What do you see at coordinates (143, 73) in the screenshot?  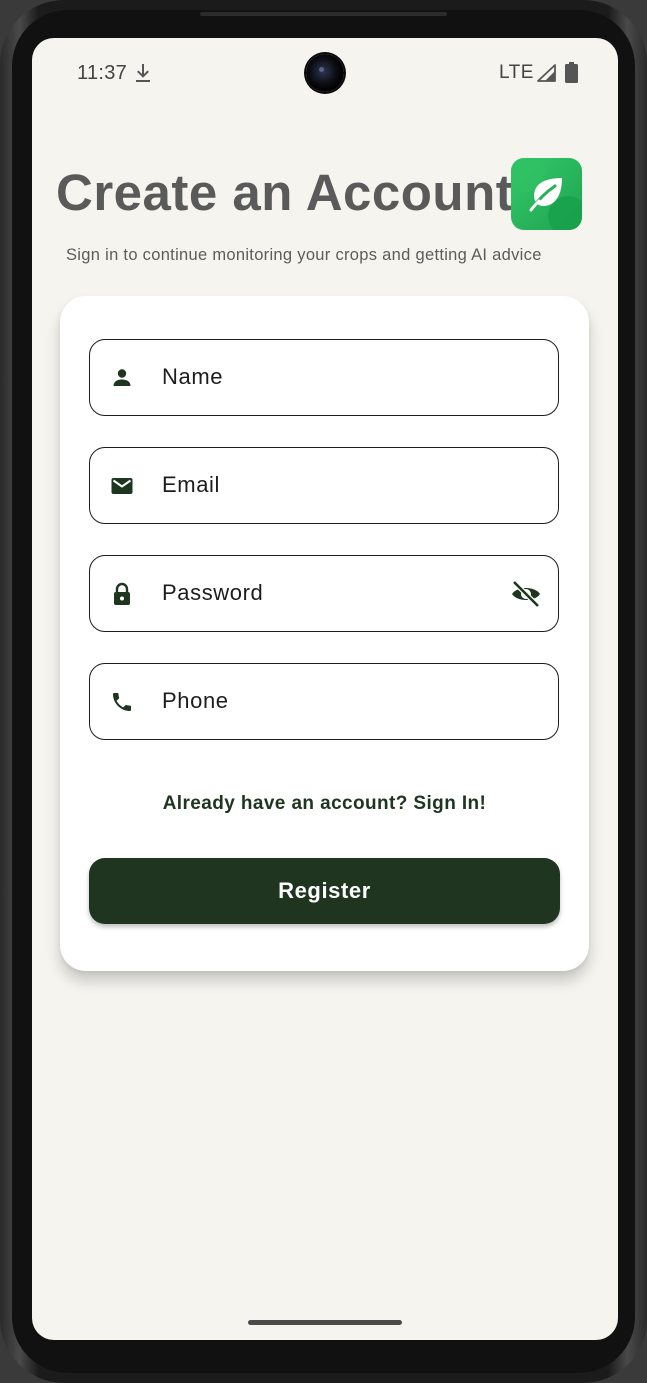 I see `download-icon` at bounding box center [143, 73].